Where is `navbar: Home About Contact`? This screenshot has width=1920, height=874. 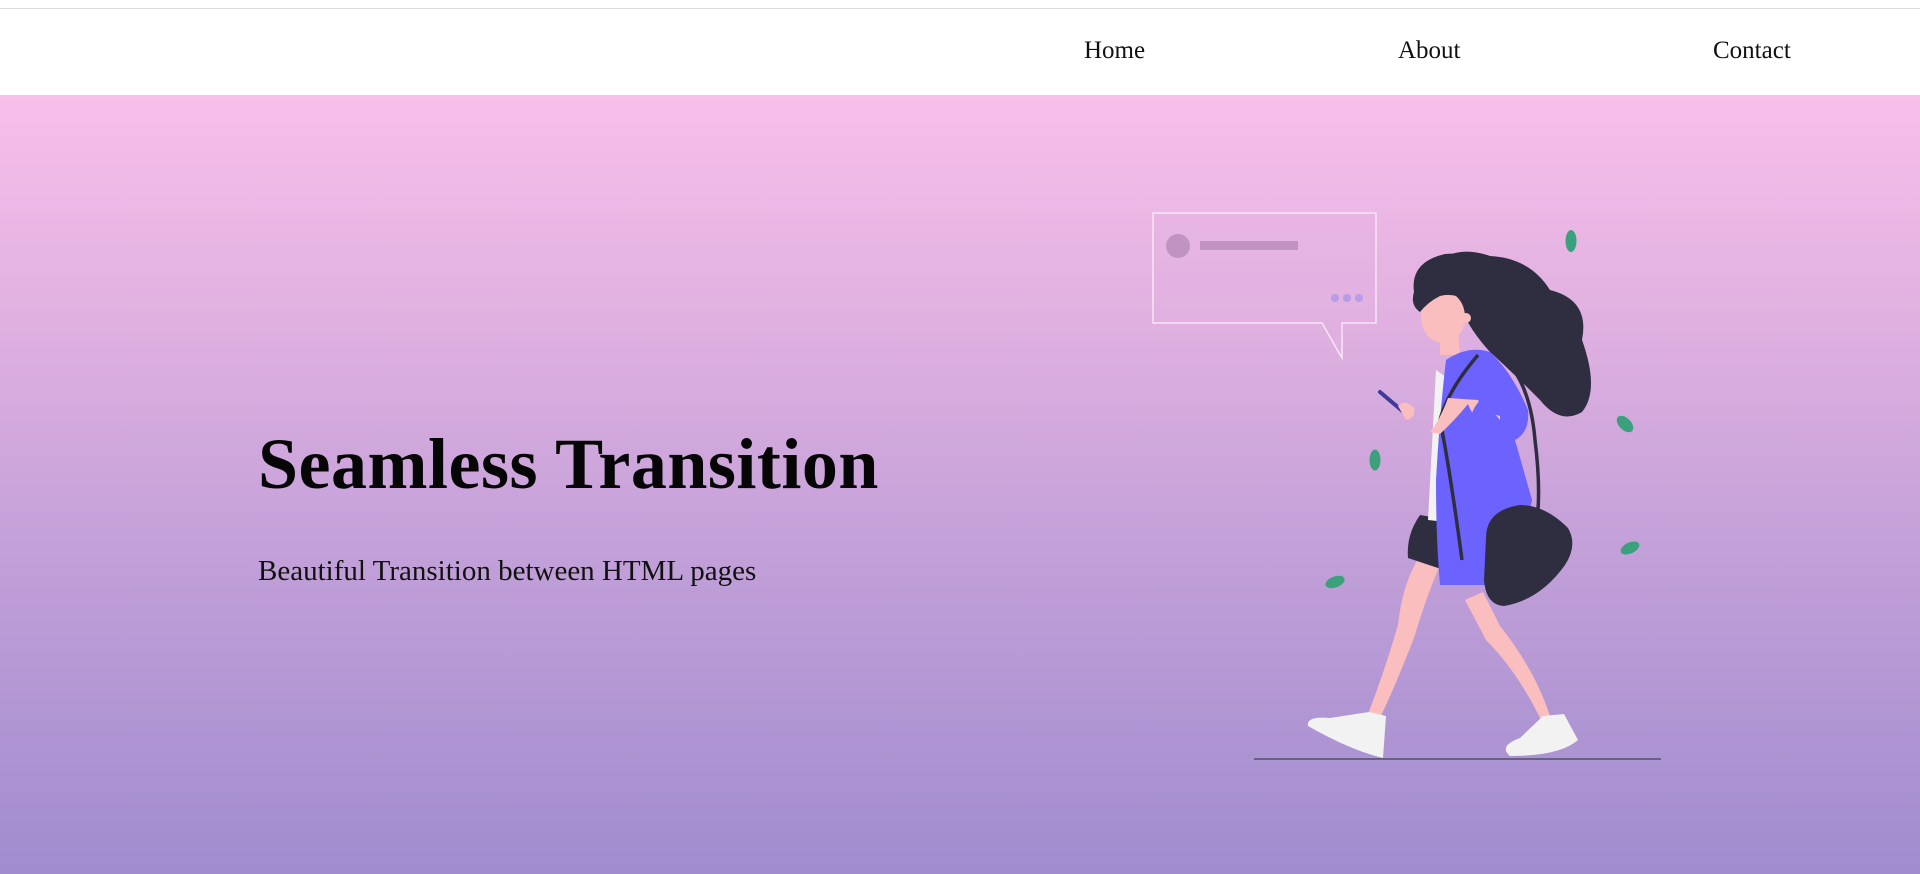
navbar: Home About Contact is located at coordinates (960, 52).